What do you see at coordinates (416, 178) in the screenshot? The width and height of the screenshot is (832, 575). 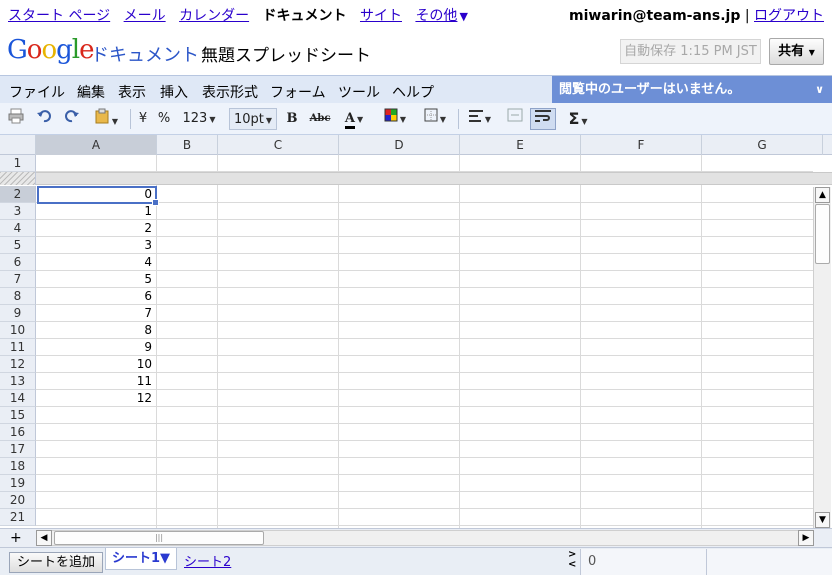 I see `frozen-rows-divider` at bounding box center [416, 178].